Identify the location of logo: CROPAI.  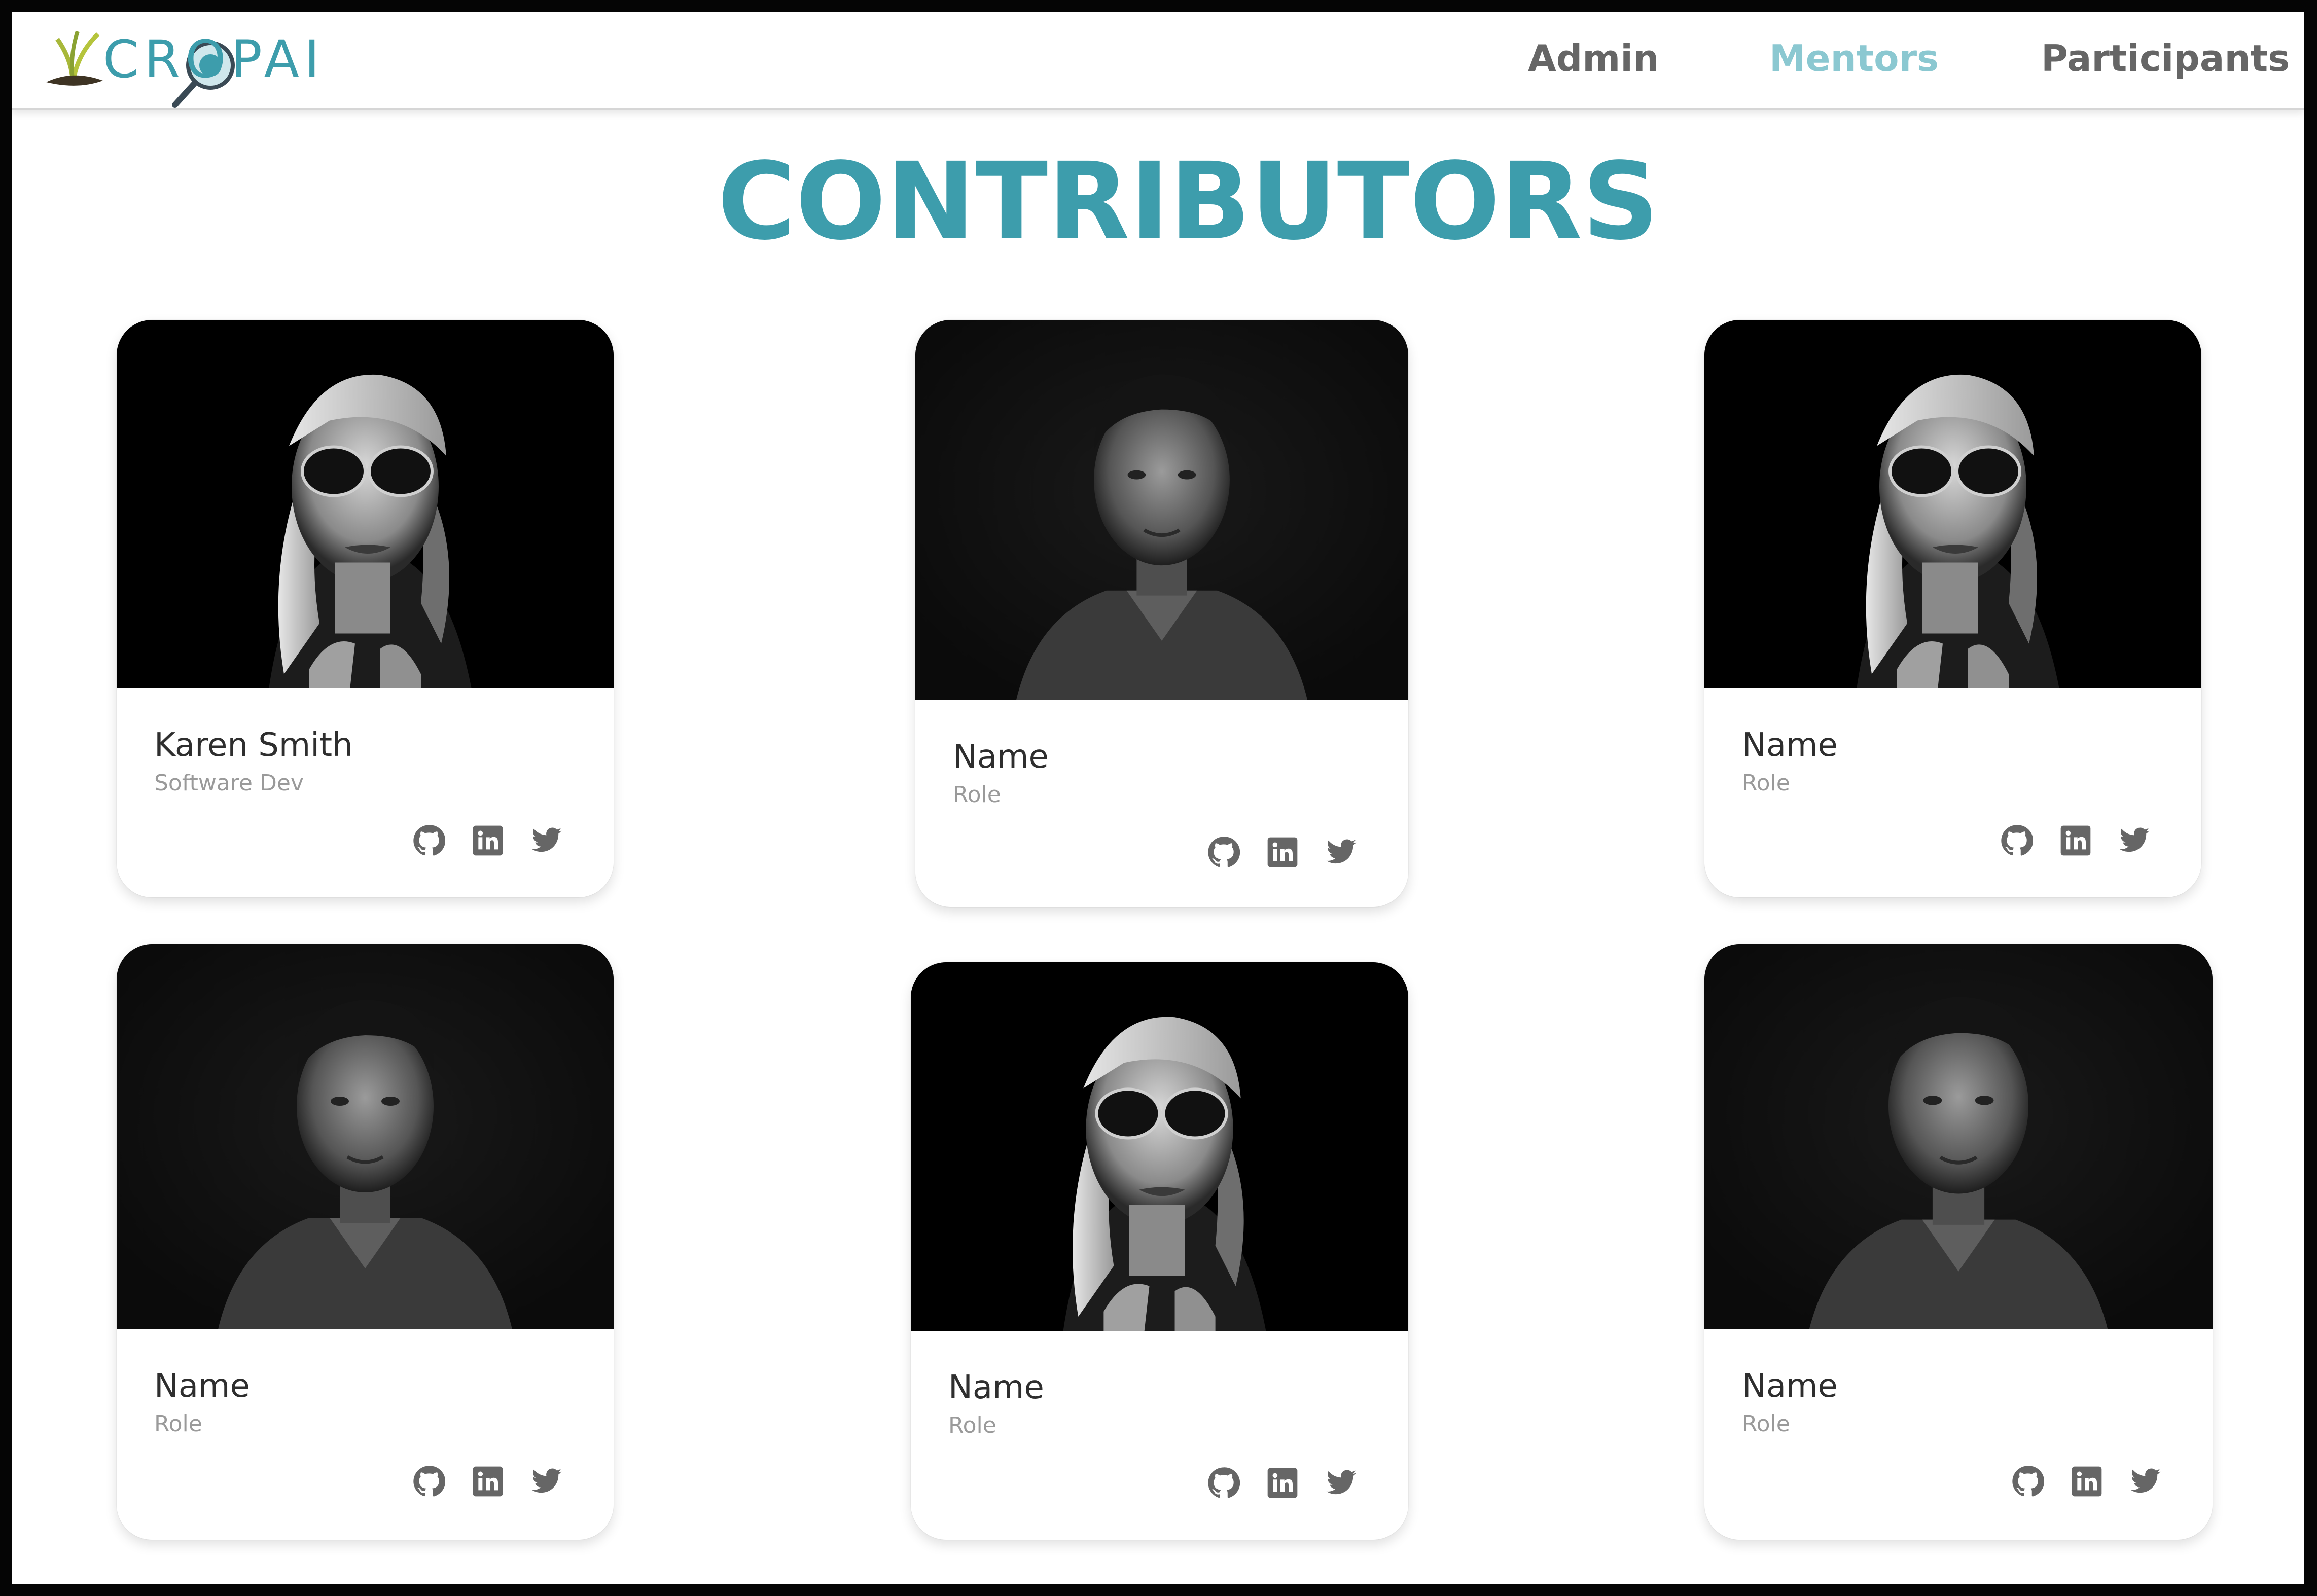
(184, 67).